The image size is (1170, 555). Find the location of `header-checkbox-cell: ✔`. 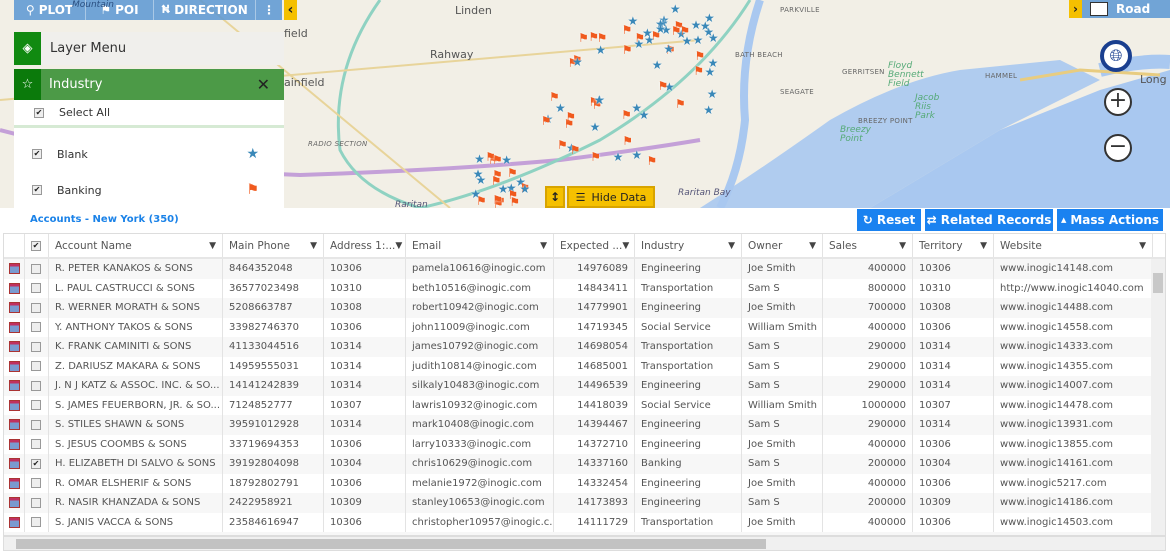

header-checkbox-cell: ✔ is located at coordinates (37, 245).